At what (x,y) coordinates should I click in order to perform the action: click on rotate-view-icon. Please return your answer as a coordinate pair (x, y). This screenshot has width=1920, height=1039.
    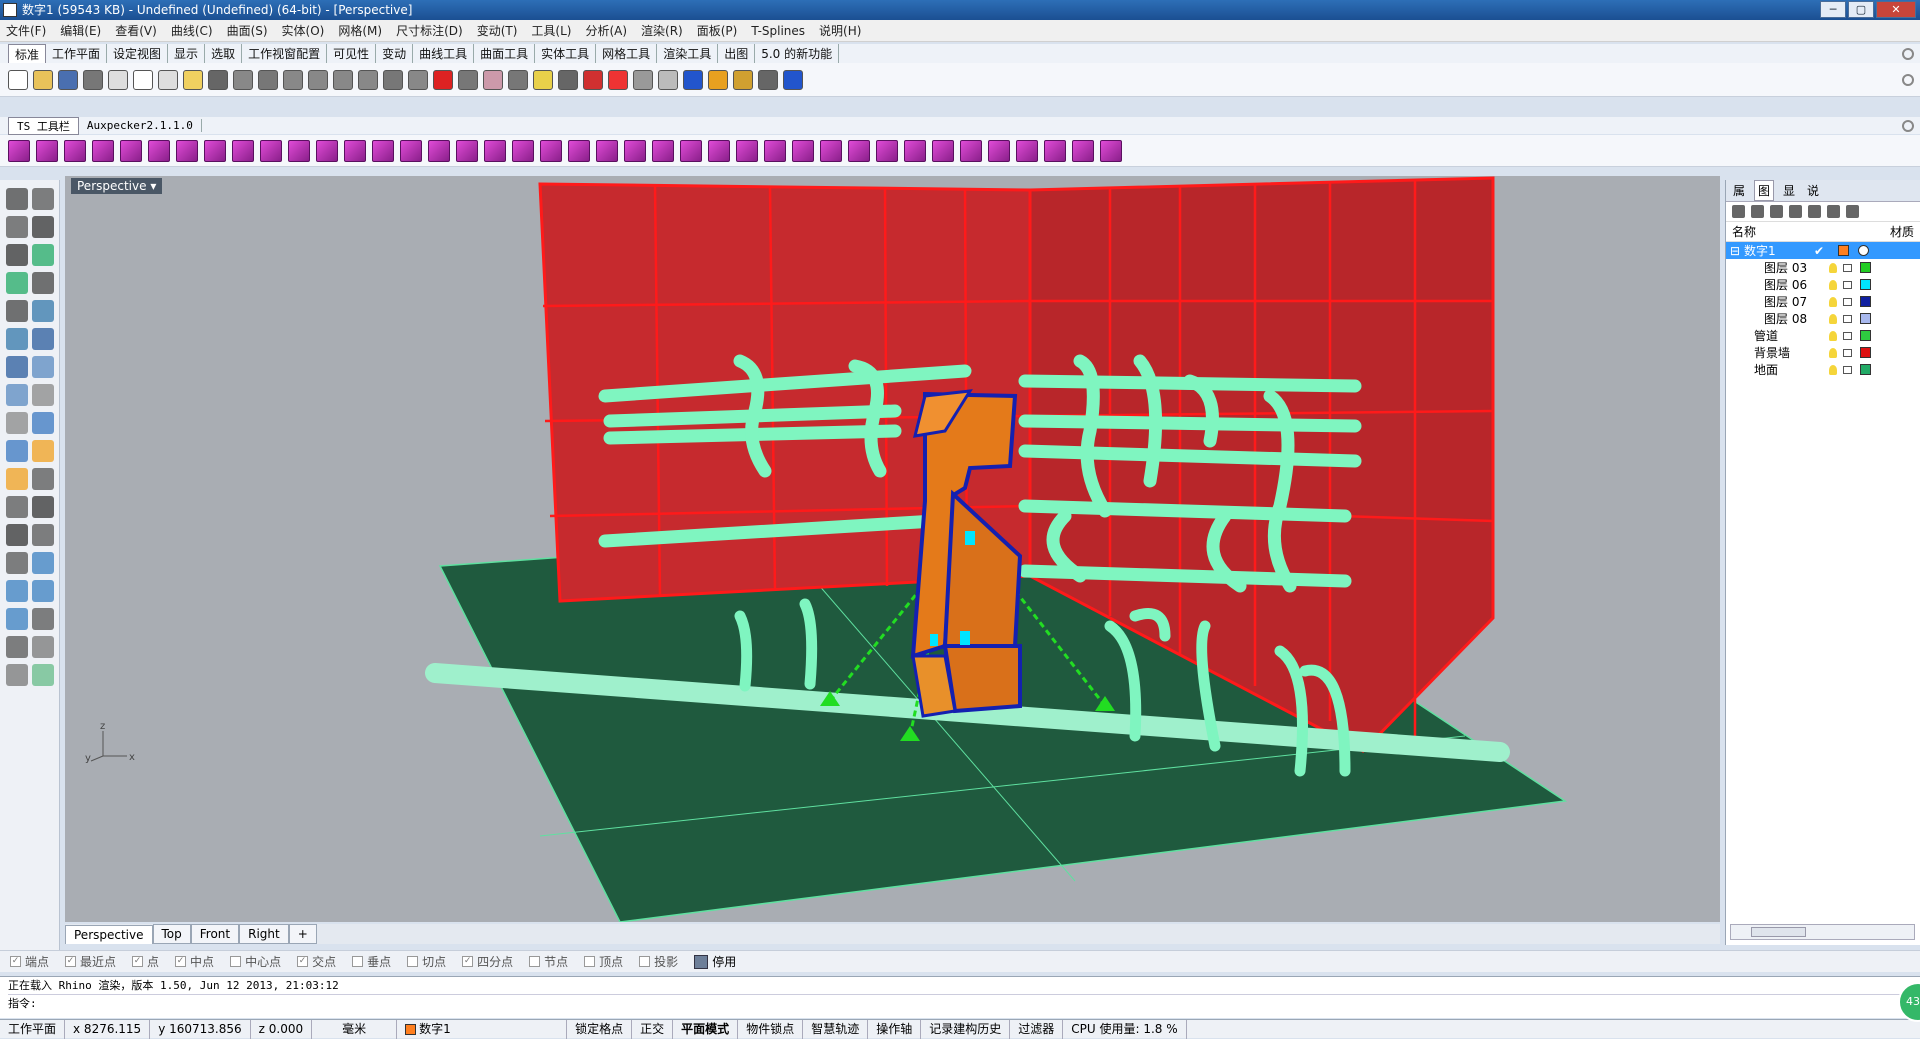
    Looking at the image, I should click on (393, 79).